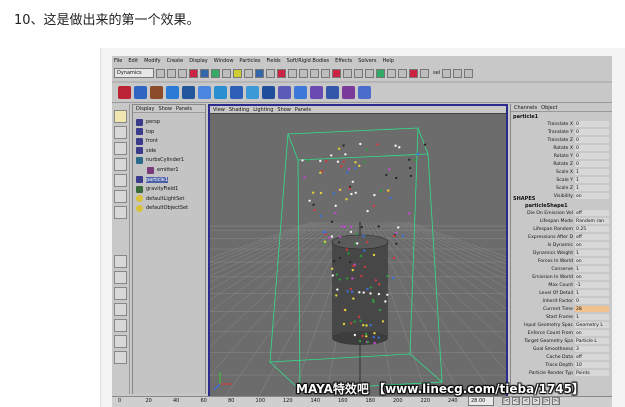 The image size is (625, 407). I want to click on shelf-vortex-icon, so click(268, 92).